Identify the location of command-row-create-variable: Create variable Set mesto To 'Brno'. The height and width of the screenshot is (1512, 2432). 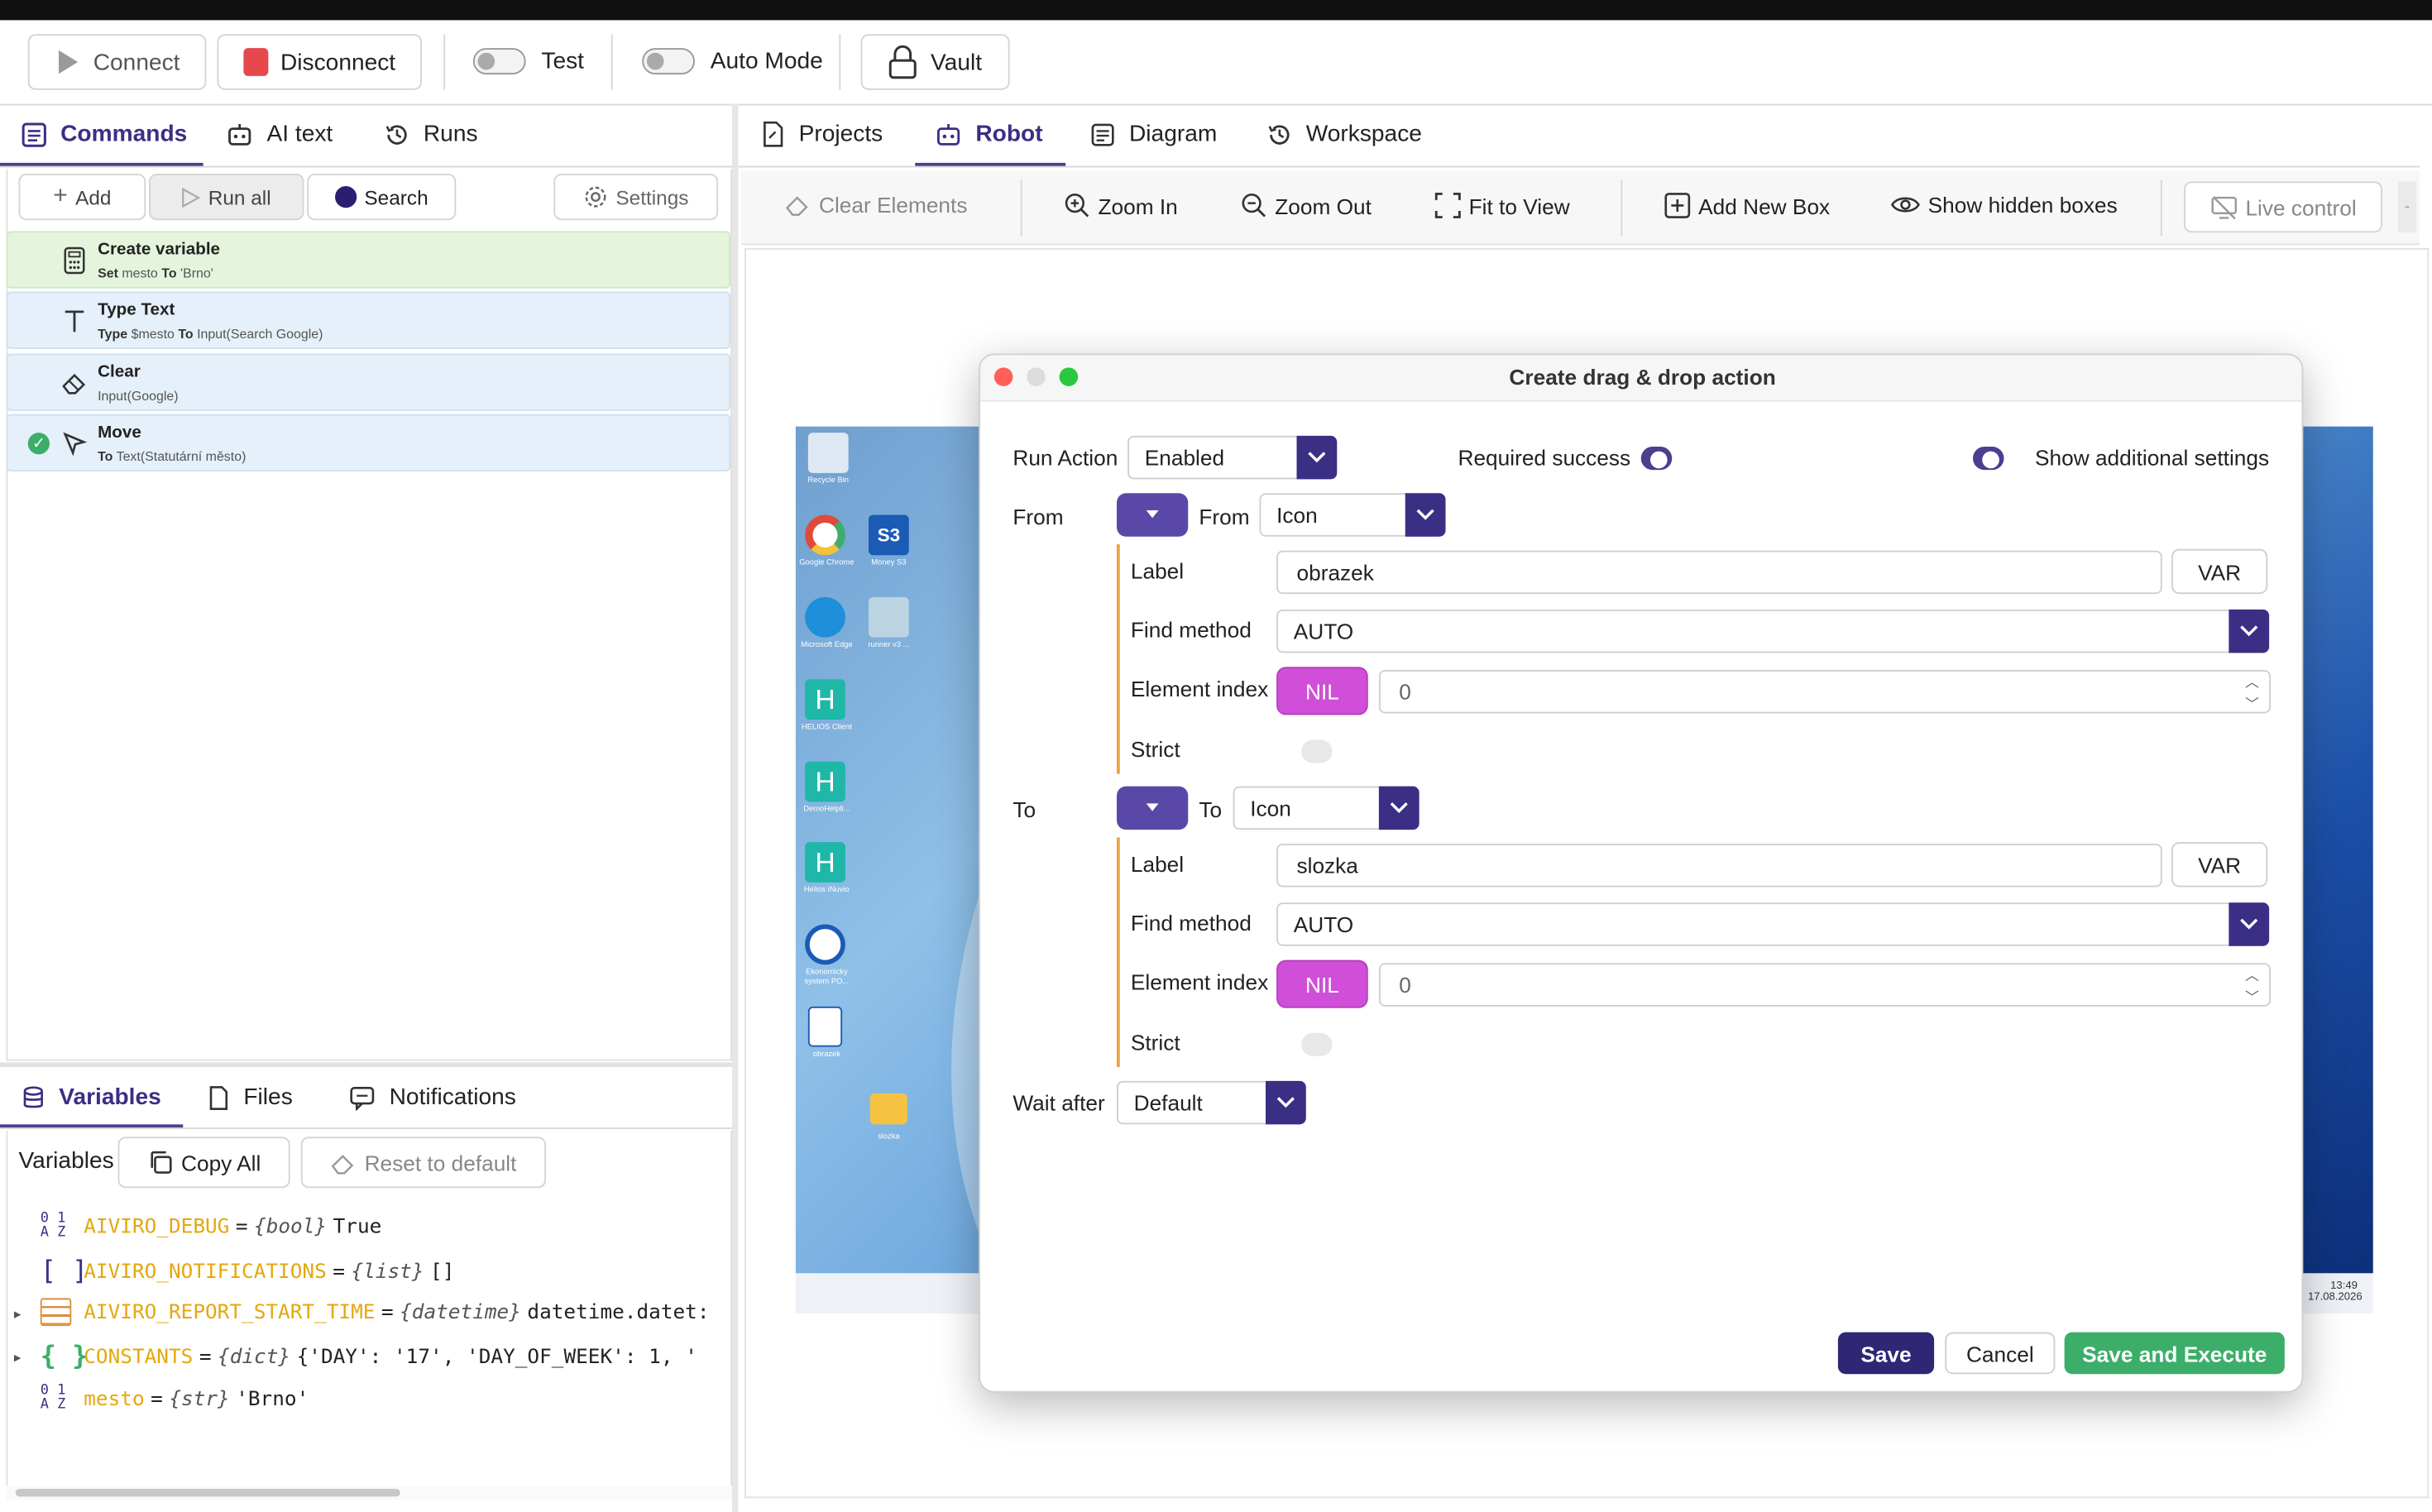
(368, 260).